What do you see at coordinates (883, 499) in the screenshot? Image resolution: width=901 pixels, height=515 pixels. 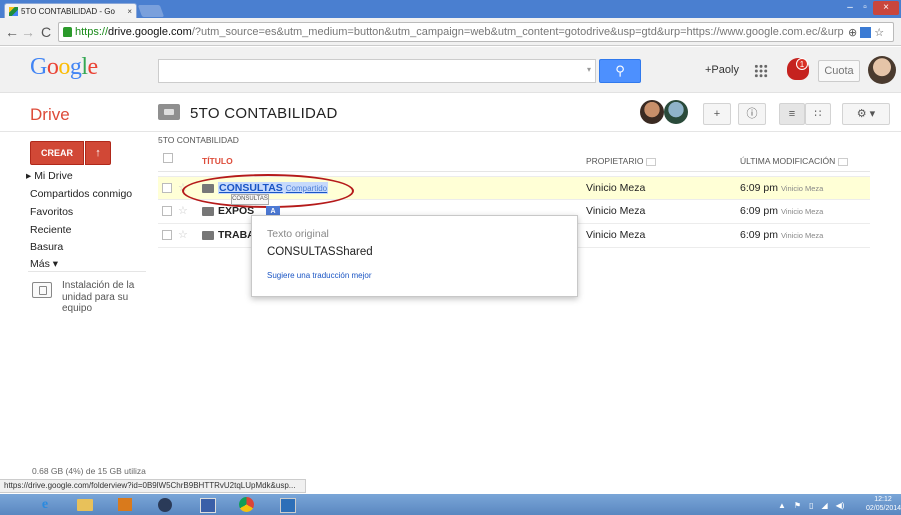 I see `clock-time: 12:12` at bounding box center [883, 499].